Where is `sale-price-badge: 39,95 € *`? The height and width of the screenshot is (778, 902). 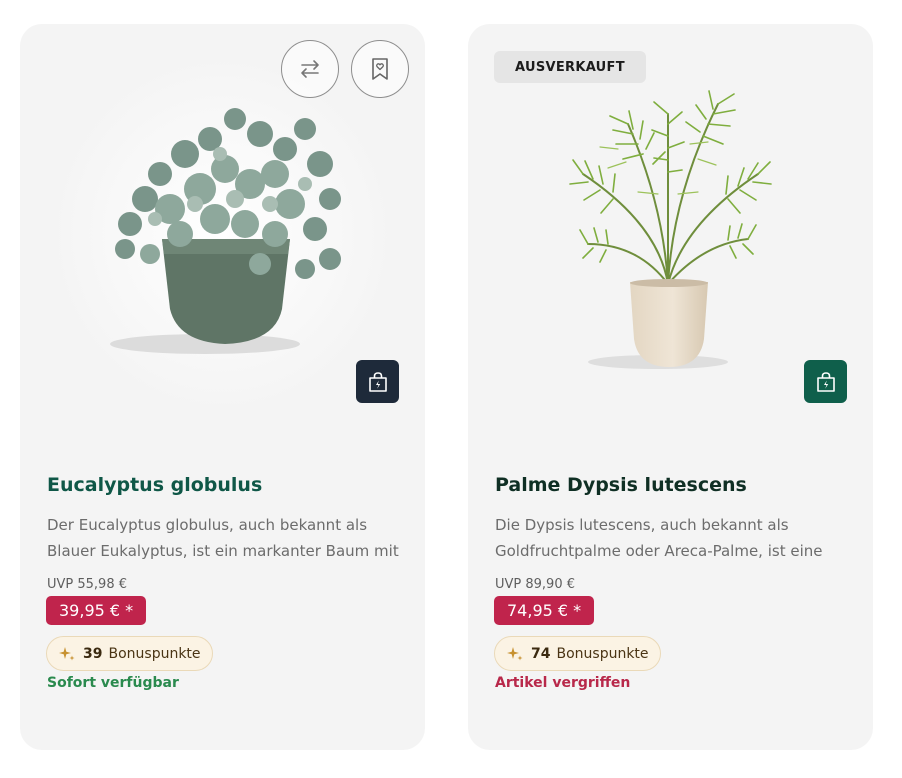 sale-price-badge: 39,95 € * is located at coordinates (96, 610).